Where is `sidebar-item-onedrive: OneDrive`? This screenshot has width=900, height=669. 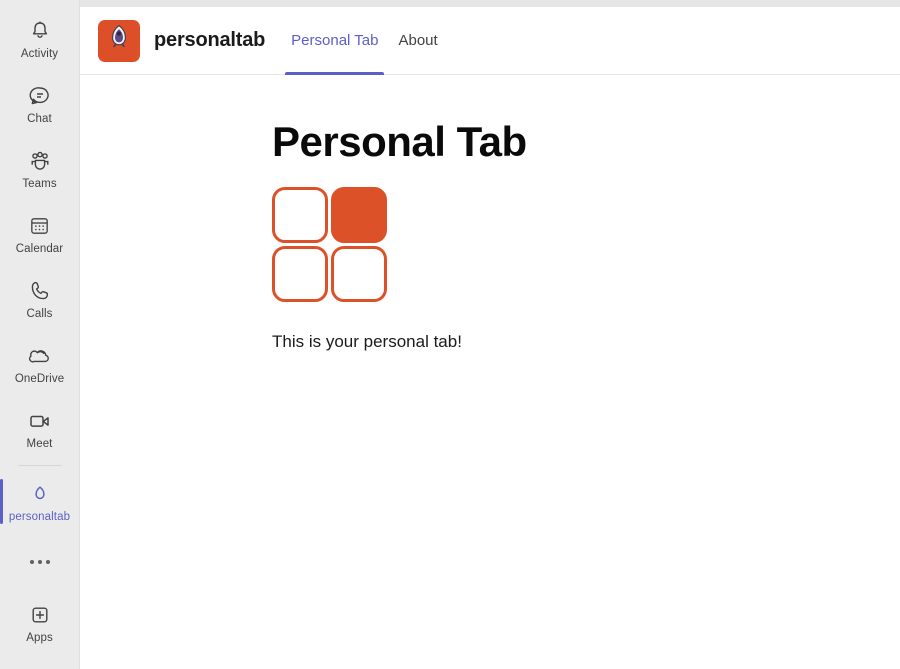
sidebar-item-onedrive: OneDrive is located at coordinates (40, 363).